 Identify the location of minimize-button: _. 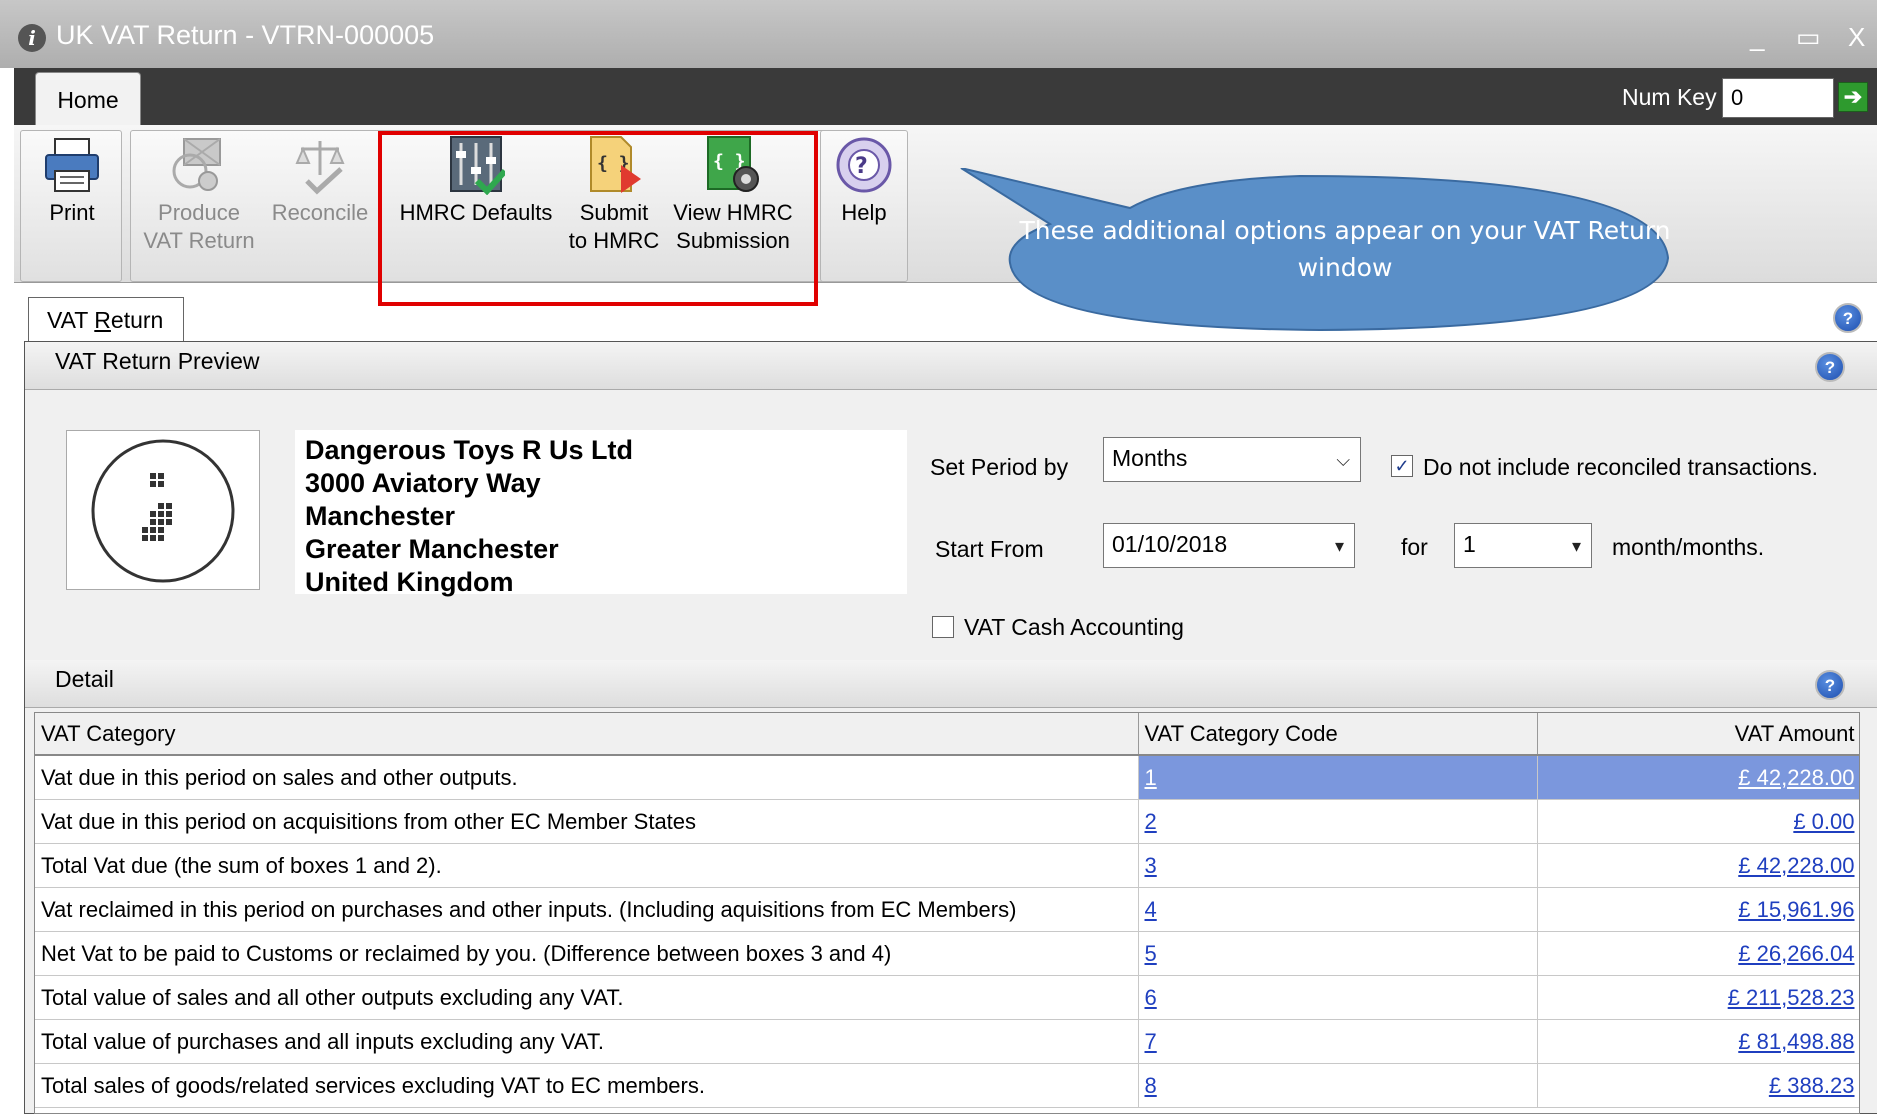
(1757, 37).